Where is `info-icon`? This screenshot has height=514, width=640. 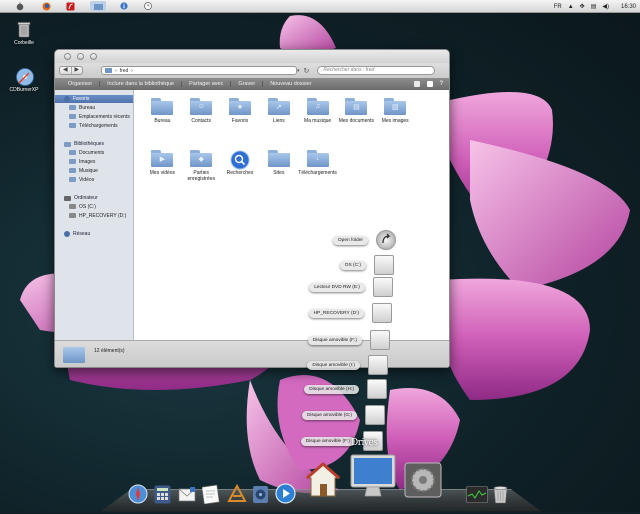 info-icon is located at coordinates (124, 6).